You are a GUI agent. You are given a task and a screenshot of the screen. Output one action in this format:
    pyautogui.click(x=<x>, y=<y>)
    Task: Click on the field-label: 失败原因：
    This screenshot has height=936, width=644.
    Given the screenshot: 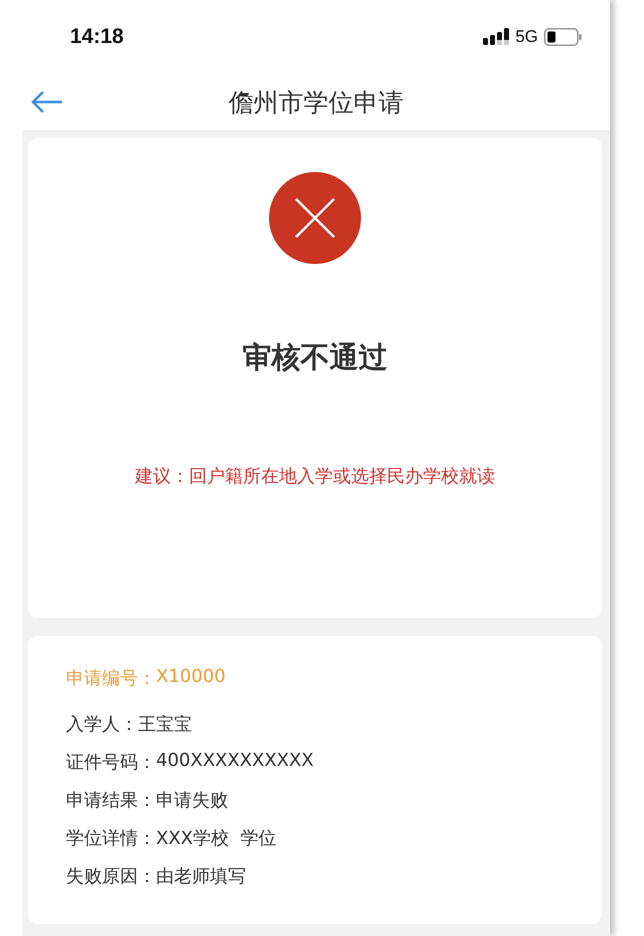 What is the action you would take?
    pyautogui.click(x=111, y=876)
    